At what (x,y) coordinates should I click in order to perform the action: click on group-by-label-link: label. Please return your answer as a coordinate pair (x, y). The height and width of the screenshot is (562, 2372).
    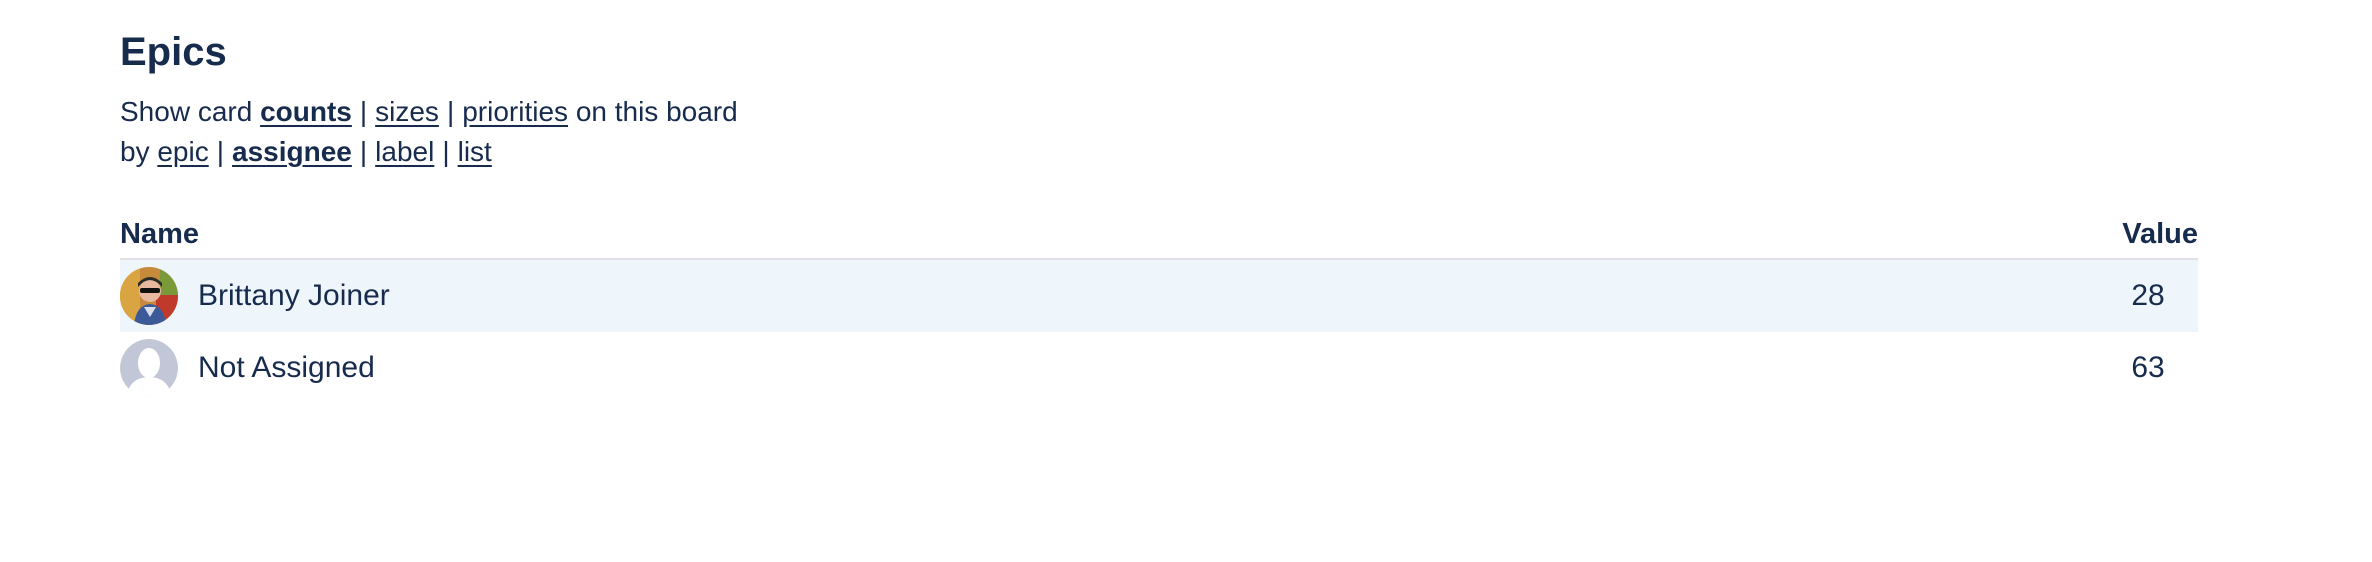
    Looking at the image, I should click on (404, 151).